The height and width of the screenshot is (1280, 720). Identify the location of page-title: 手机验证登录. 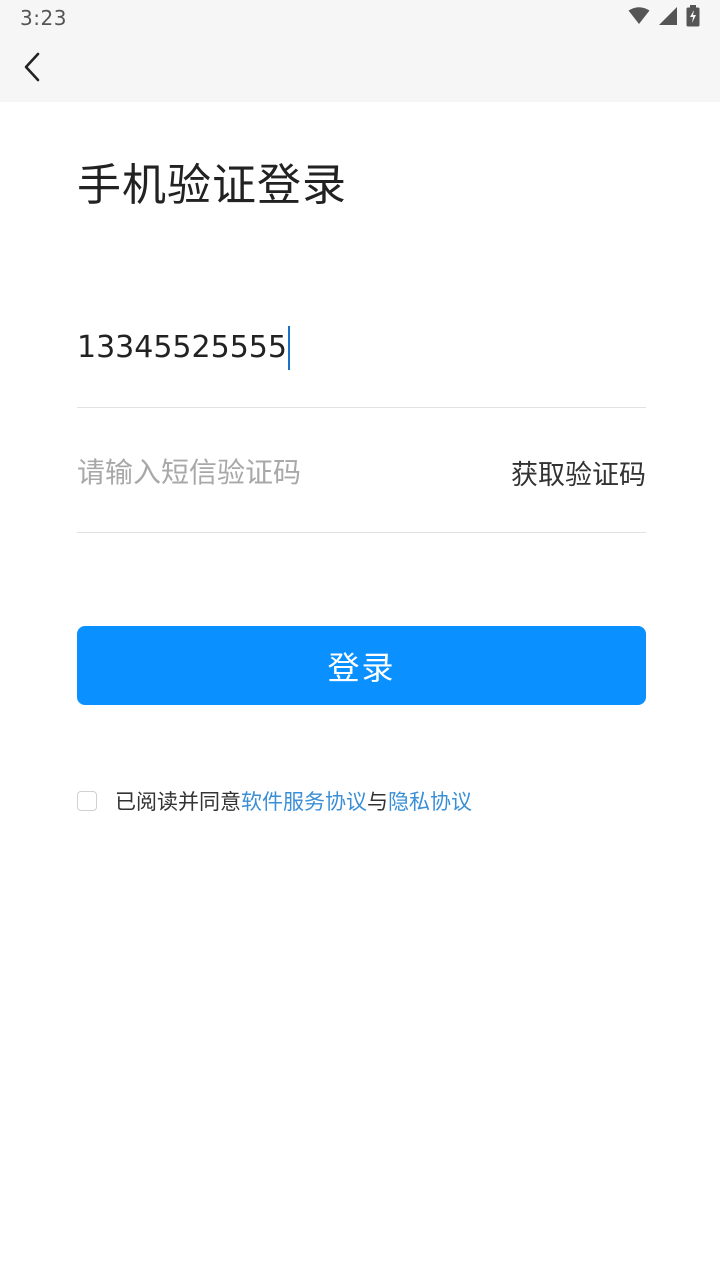
(212, 185).